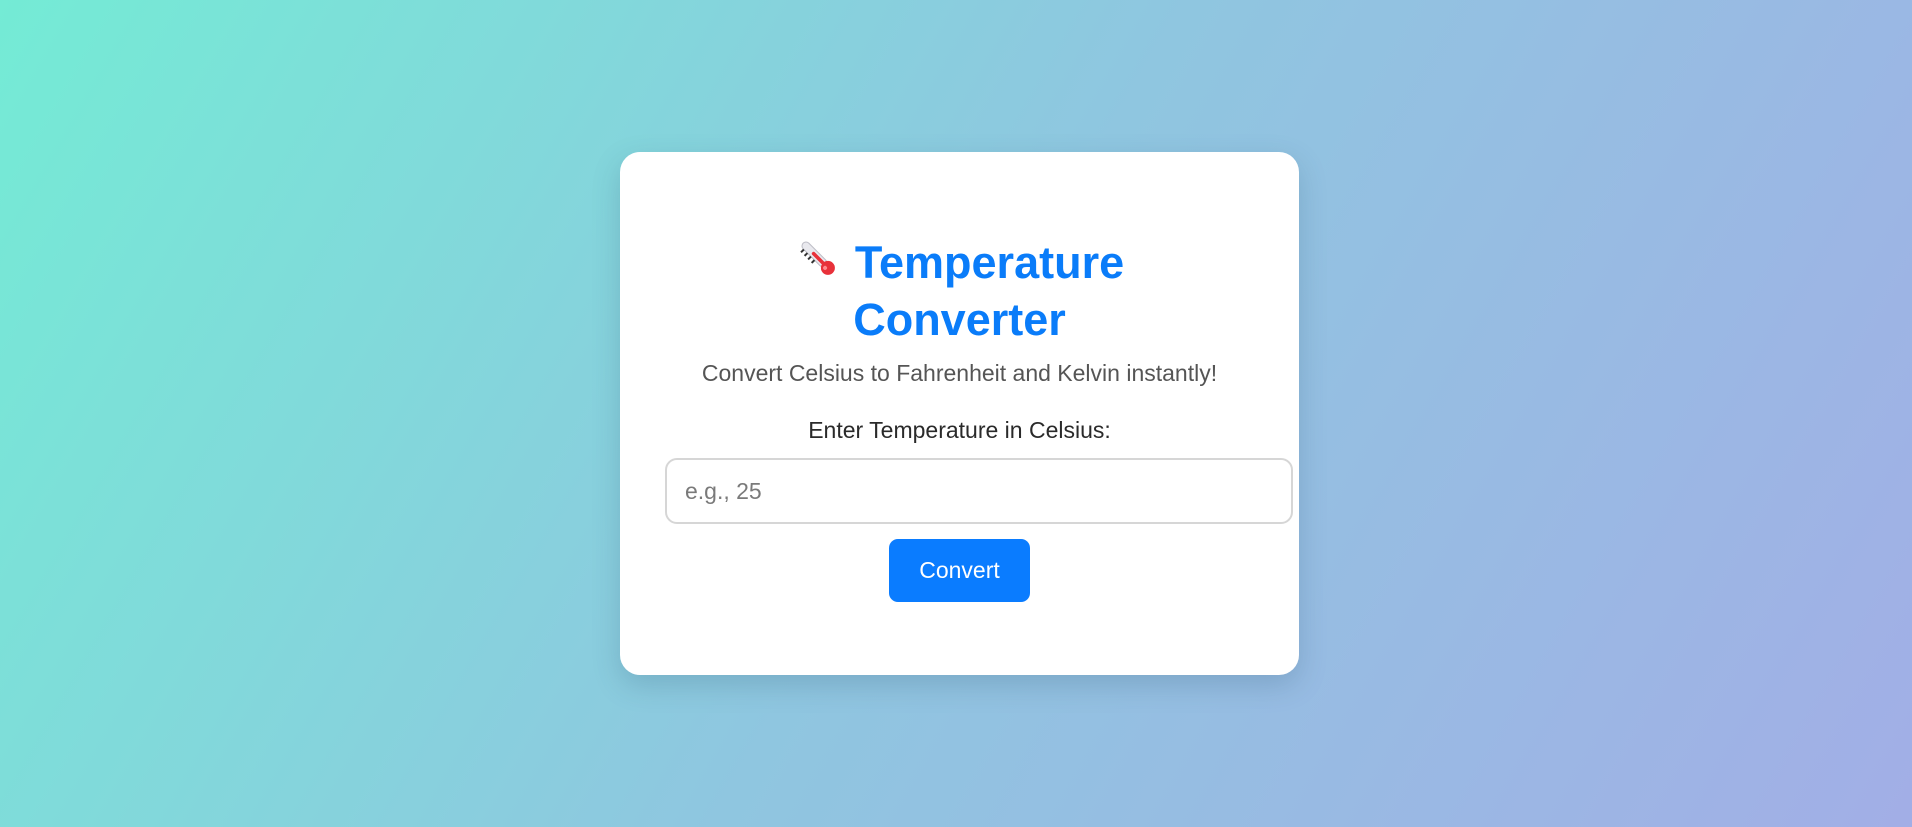  Describe the element at coordinates (959, 430) in the screenshot. I see `celsius-label: Enter Temperature in Celsius:` at that location.